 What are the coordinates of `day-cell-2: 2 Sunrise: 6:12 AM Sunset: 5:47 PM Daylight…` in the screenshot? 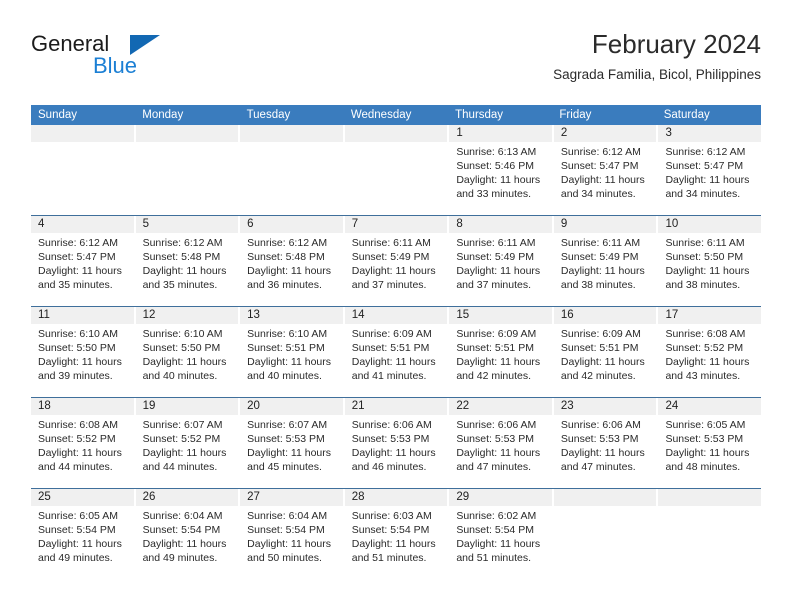 It's located at (606, 170).